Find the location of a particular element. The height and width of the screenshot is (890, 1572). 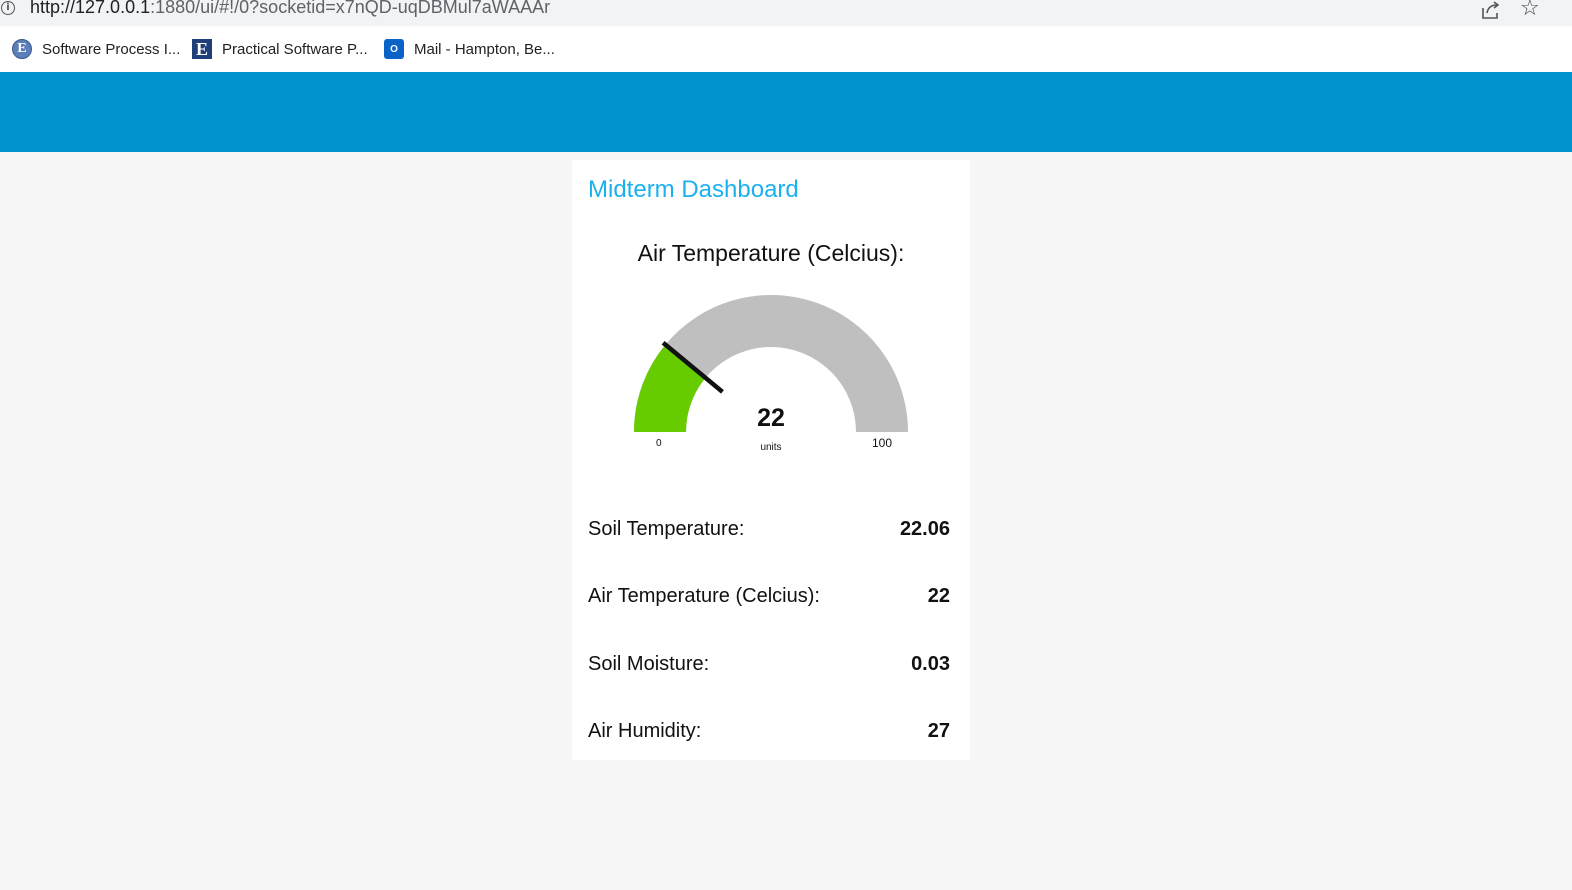

reading-soil-moisture: Soil Moisture: 0.03 is located at coordinates (769, 664).